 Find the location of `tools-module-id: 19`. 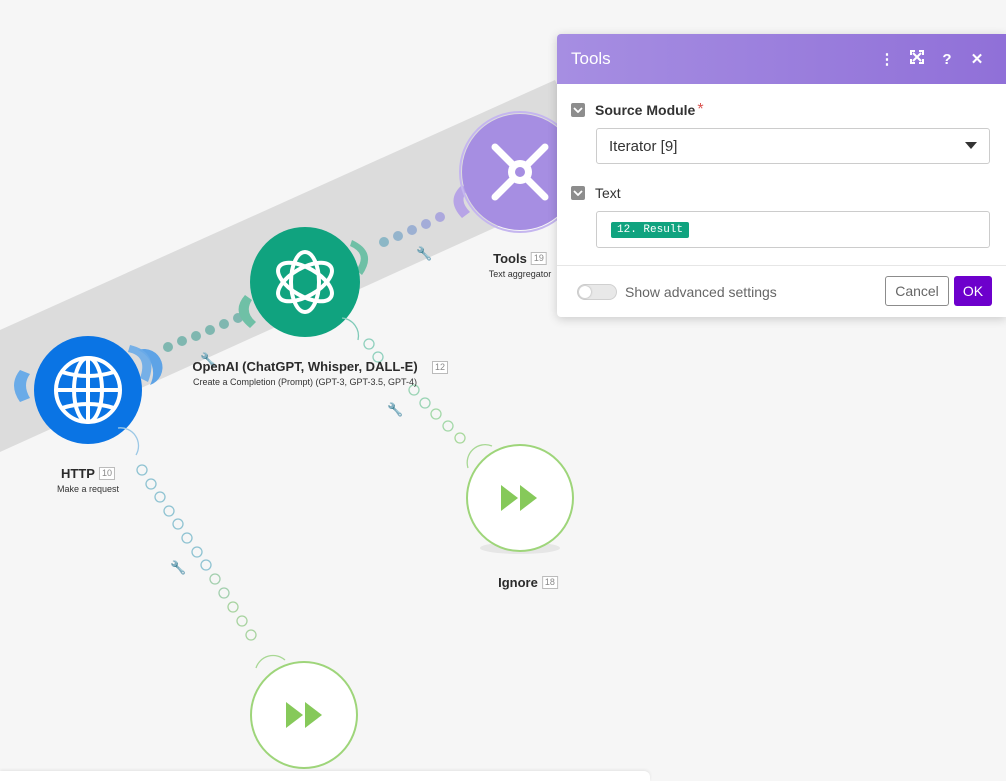

tools-module-id: 19 is located at coordinates (538, 258).